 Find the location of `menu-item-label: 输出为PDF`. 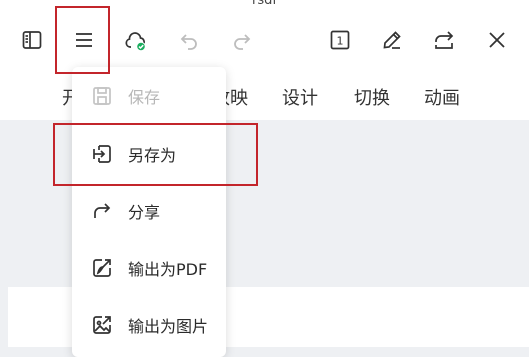

menu-item-label: 输出为PDF is located at coordinates (168, 269).